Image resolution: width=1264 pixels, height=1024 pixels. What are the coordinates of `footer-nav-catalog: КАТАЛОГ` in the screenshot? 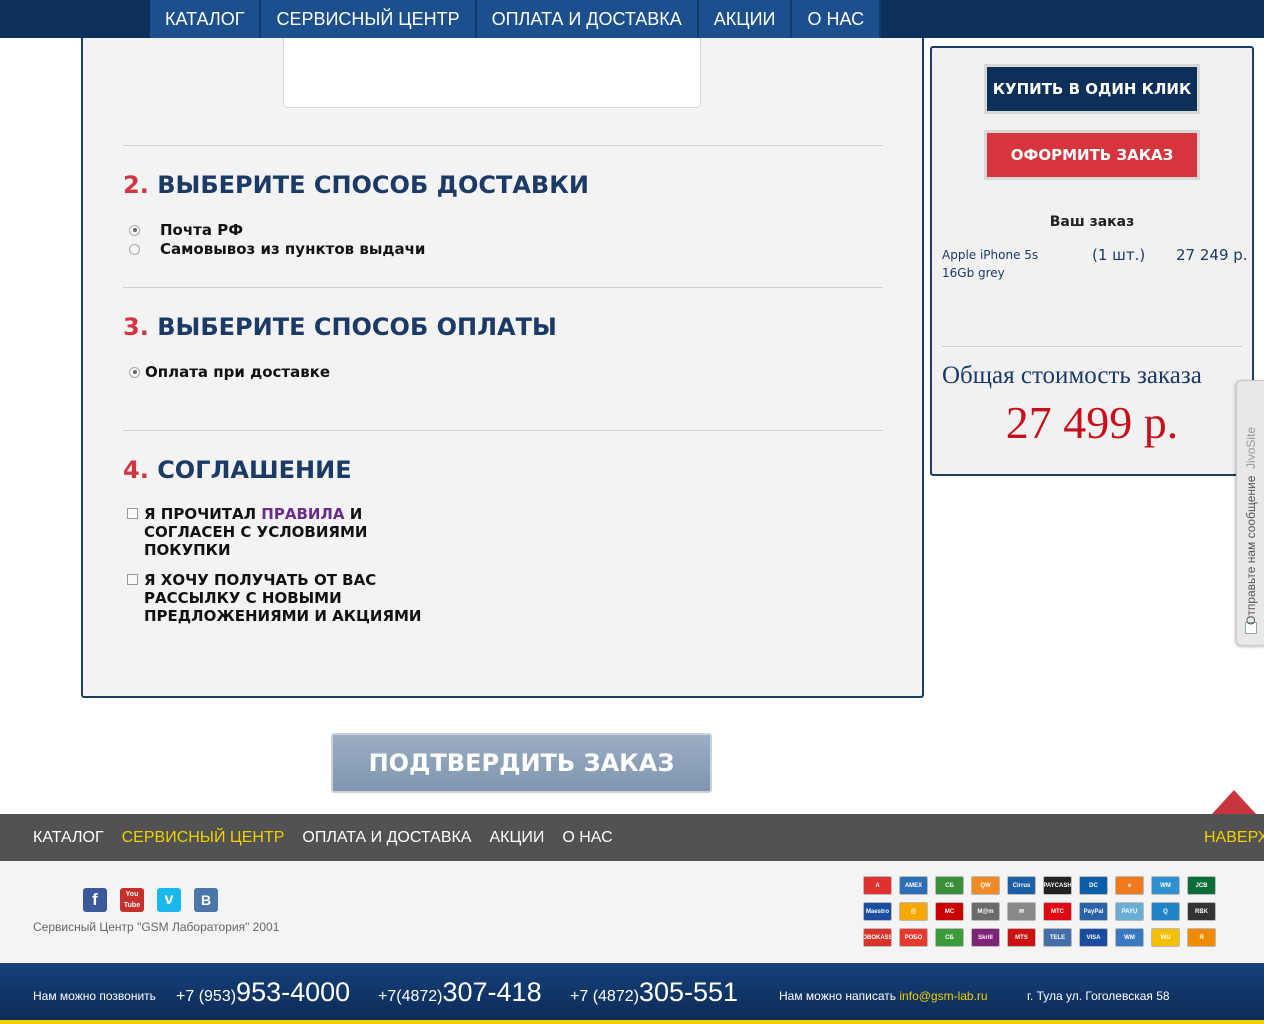 It's located at (68, 838).